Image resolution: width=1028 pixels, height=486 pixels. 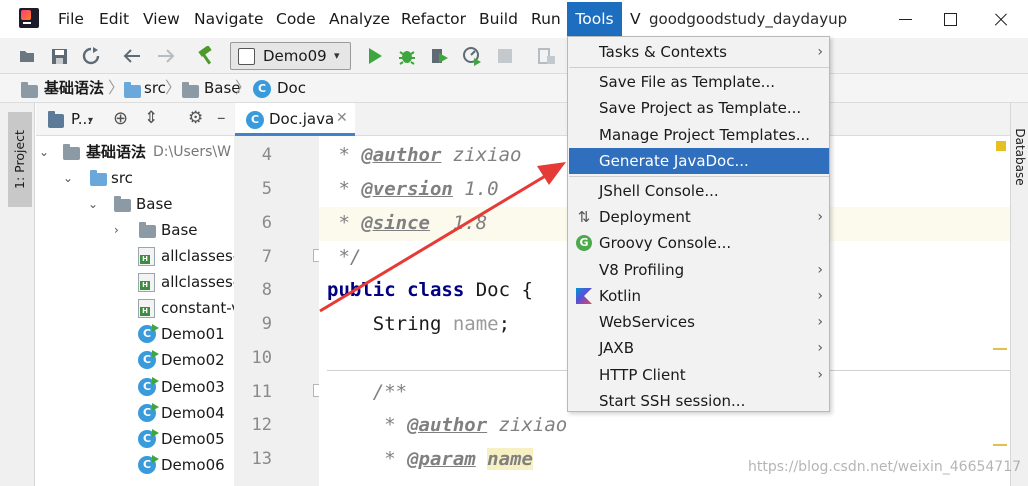 What do you see at coordinates (344, 257) in the screenshot?
I see `code-line: */` at bounding box center [344, 257].